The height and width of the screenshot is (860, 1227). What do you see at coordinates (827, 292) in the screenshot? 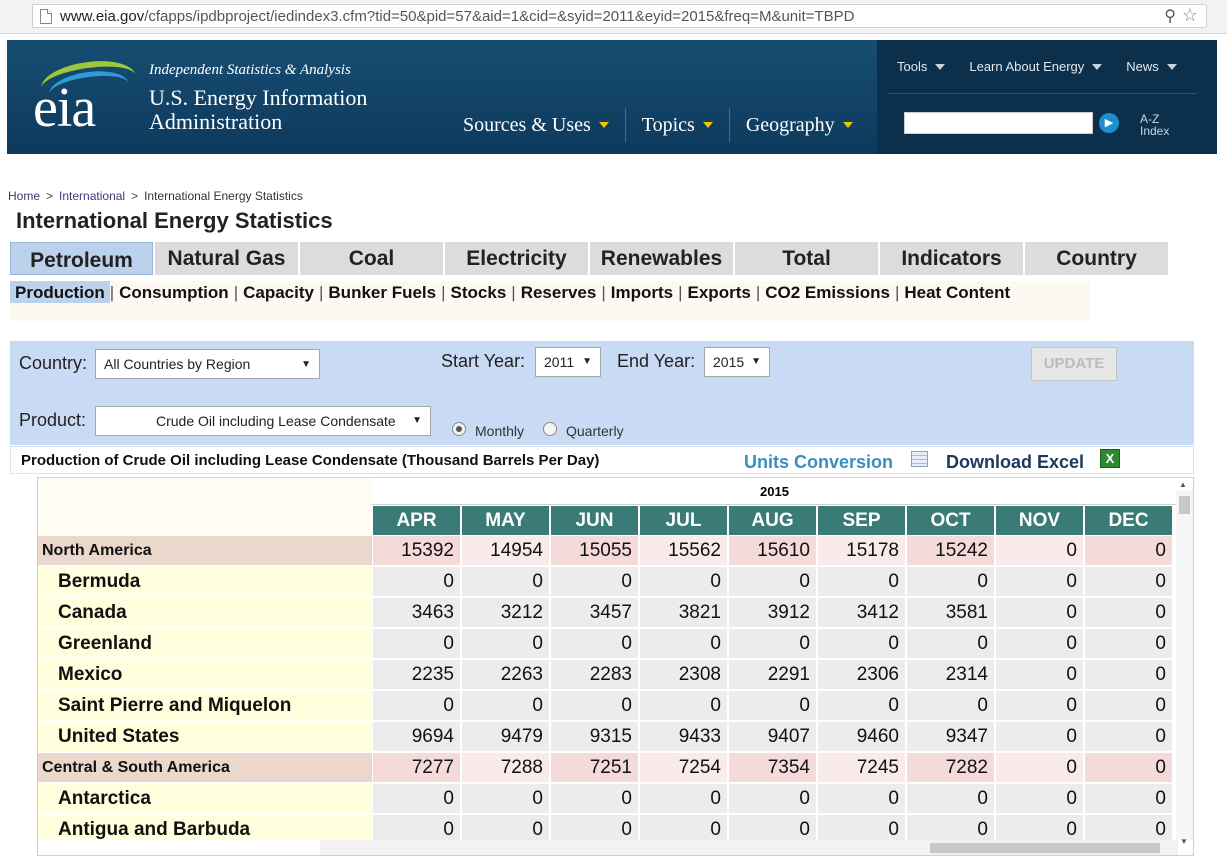
I see `subnav-co2-emissions: CO2 Emissions` at bounding box center [827, 292].